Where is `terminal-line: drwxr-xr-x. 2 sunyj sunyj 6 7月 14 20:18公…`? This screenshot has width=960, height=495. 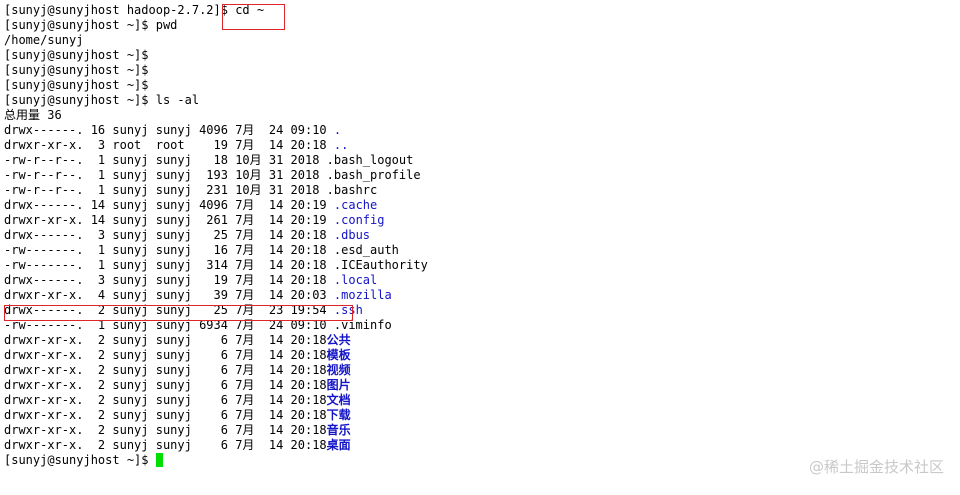
terminal-line: drwxr-xr-x. 2 sunyj sunyj 6 7月 14 20:18公… is located at coordinates (216, 340).